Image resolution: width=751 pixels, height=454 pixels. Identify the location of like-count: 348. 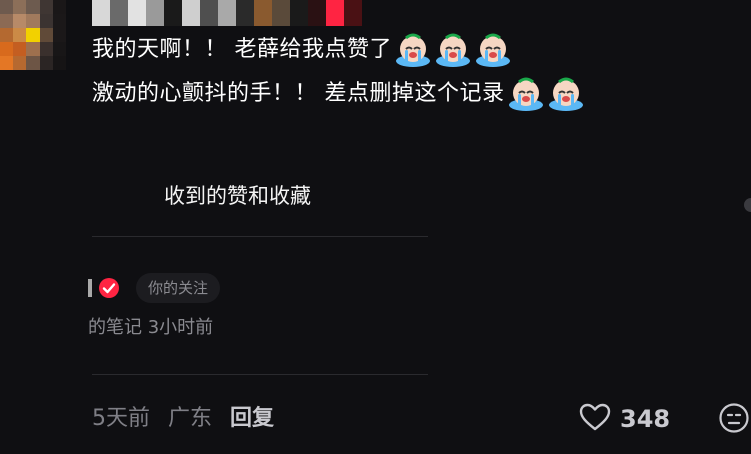
(645, 419).